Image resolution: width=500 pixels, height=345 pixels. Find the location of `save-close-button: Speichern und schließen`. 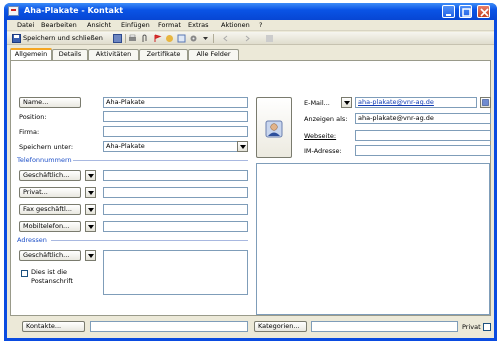

save-close-button: Speichern und schließen is located at coordinates (63, 38).